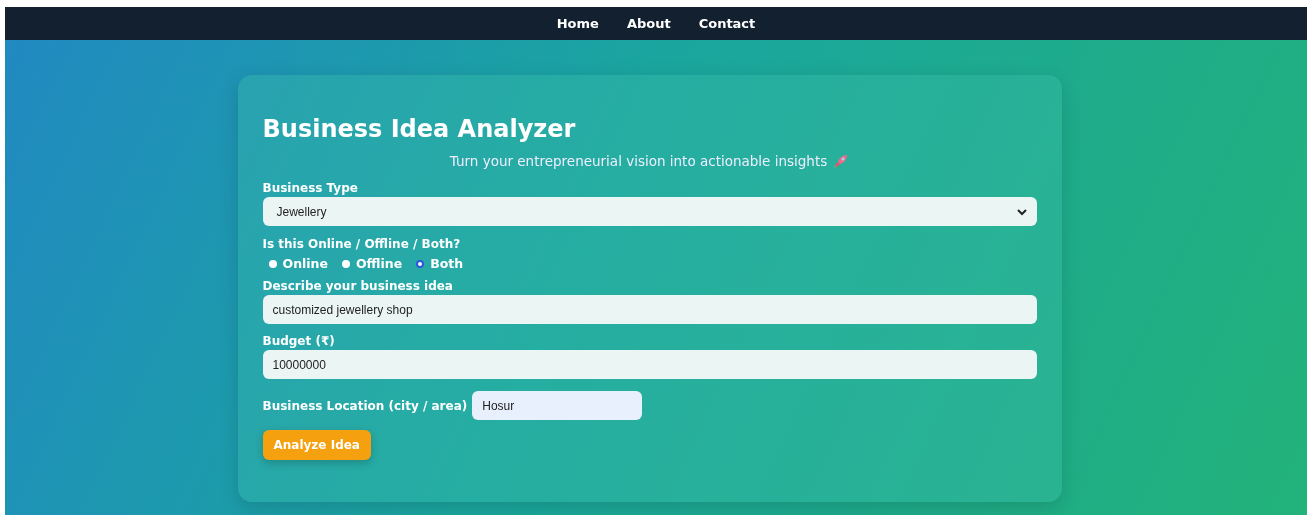 The image size is (1307, 515). Describe the element at coordinates (577, 23) in the screenshot. I see `nav-link: Home` at that location.